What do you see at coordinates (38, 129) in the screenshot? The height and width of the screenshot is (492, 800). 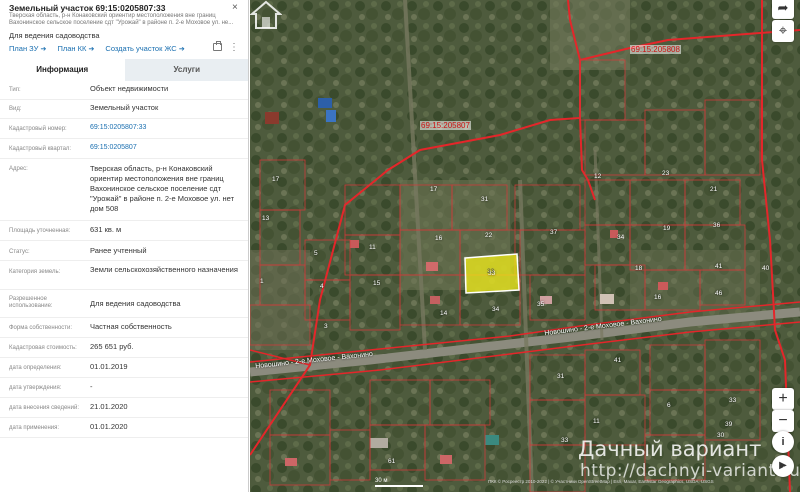 I see `field-key: Кадастровый номер:` at bounding box center [38, 129].